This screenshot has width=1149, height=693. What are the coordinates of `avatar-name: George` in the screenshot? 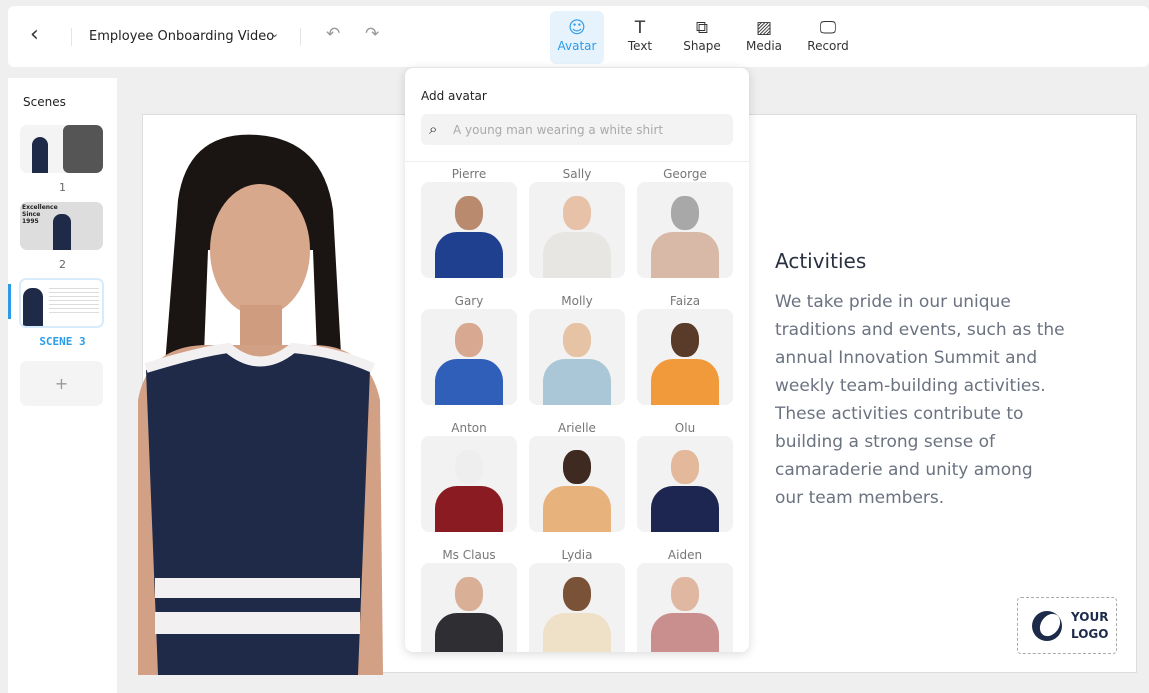 It's located at (685, 174).